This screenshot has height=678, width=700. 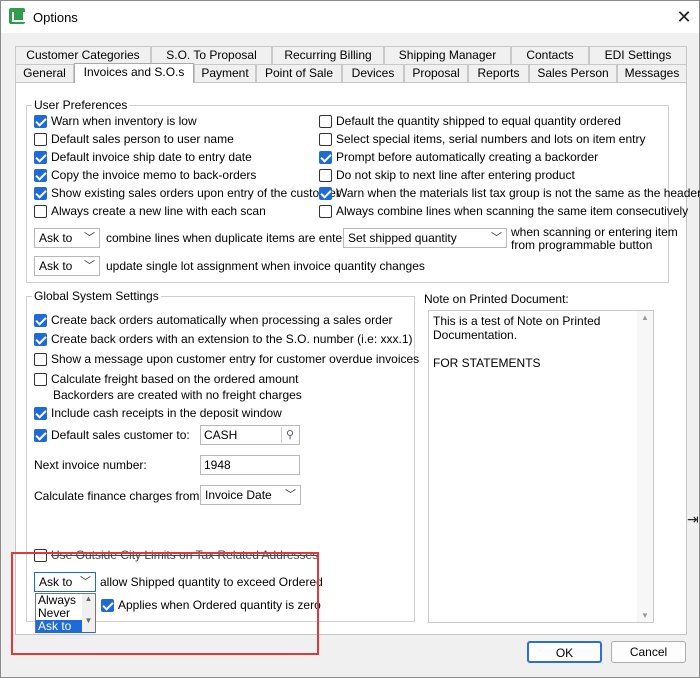 What do you see at coordinates (550, 55) in the screenshot?
I see `tab-contacts: Contacts` at bounding box center [550, 55].